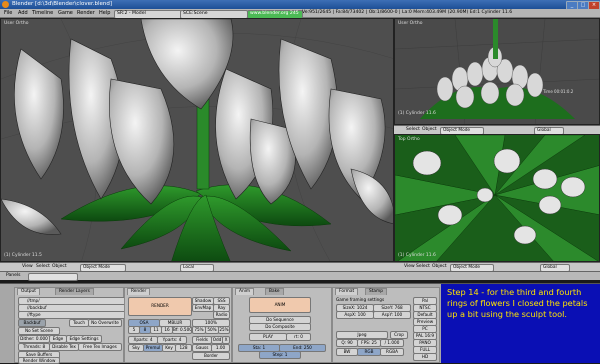 This screenshot has height=364, width=600. Describe the element at coordinates (53, 277) in the screenshot. I see `panel-switcher` at that location.